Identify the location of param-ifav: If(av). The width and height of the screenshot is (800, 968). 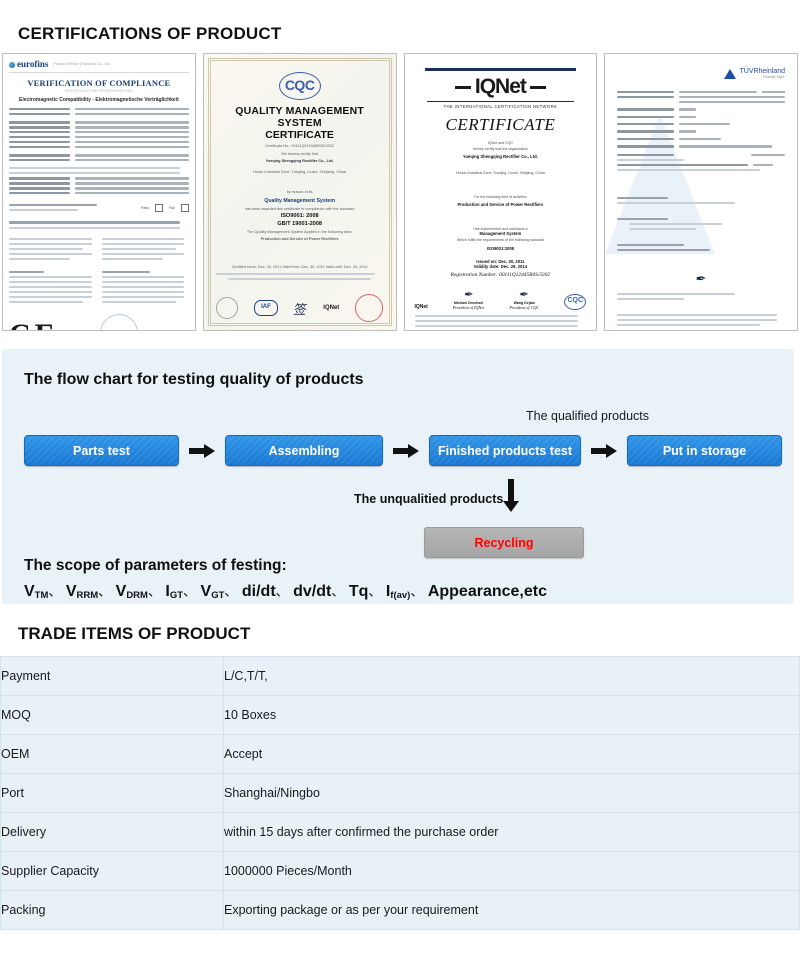
(398, 592).